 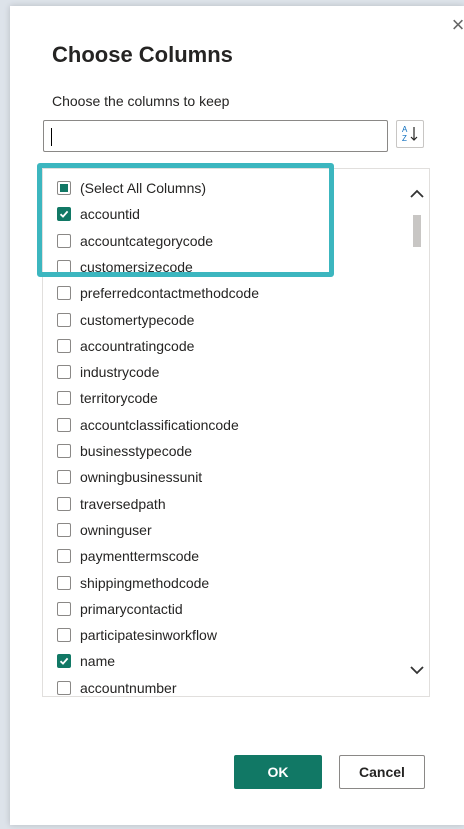 What do you see at coordinates (98, 661) in the screenshot?
I see `column-label: name` at bounding box center [98, 661].